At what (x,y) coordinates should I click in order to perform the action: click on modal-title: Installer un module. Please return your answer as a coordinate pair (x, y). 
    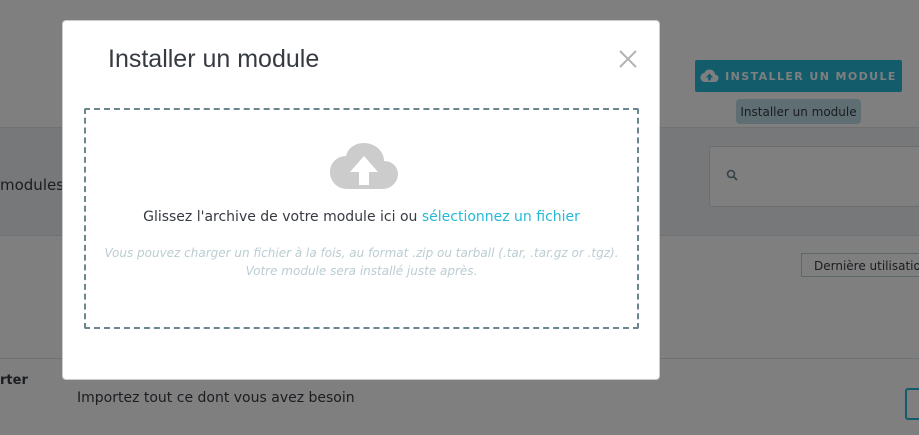
    Looking at the image, I should click on (214, 59).